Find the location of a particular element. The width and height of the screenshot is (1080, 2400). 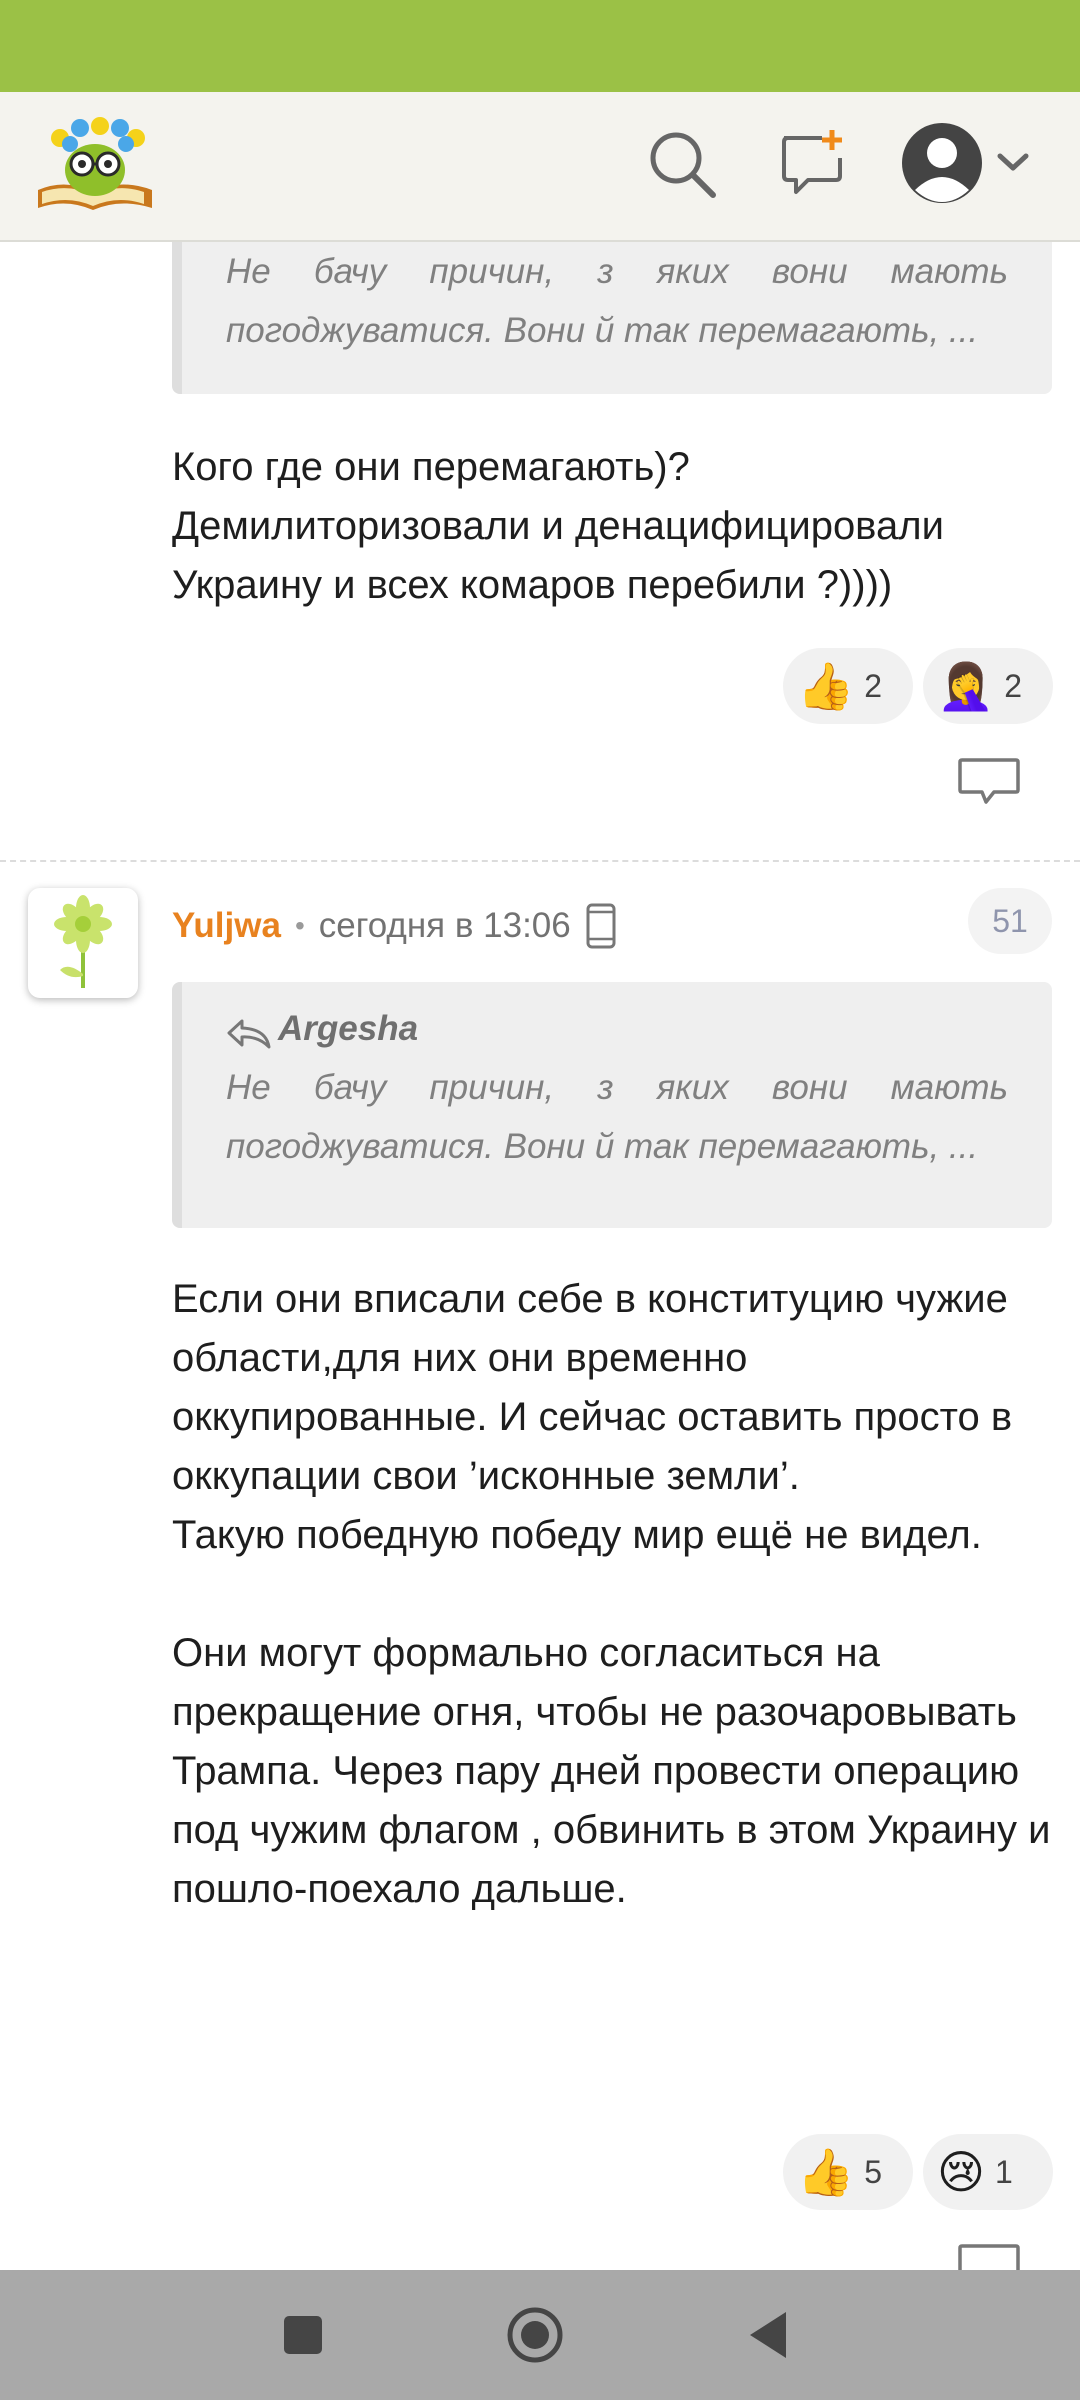

username: Yuljwa is located at coordinates (226, 926).